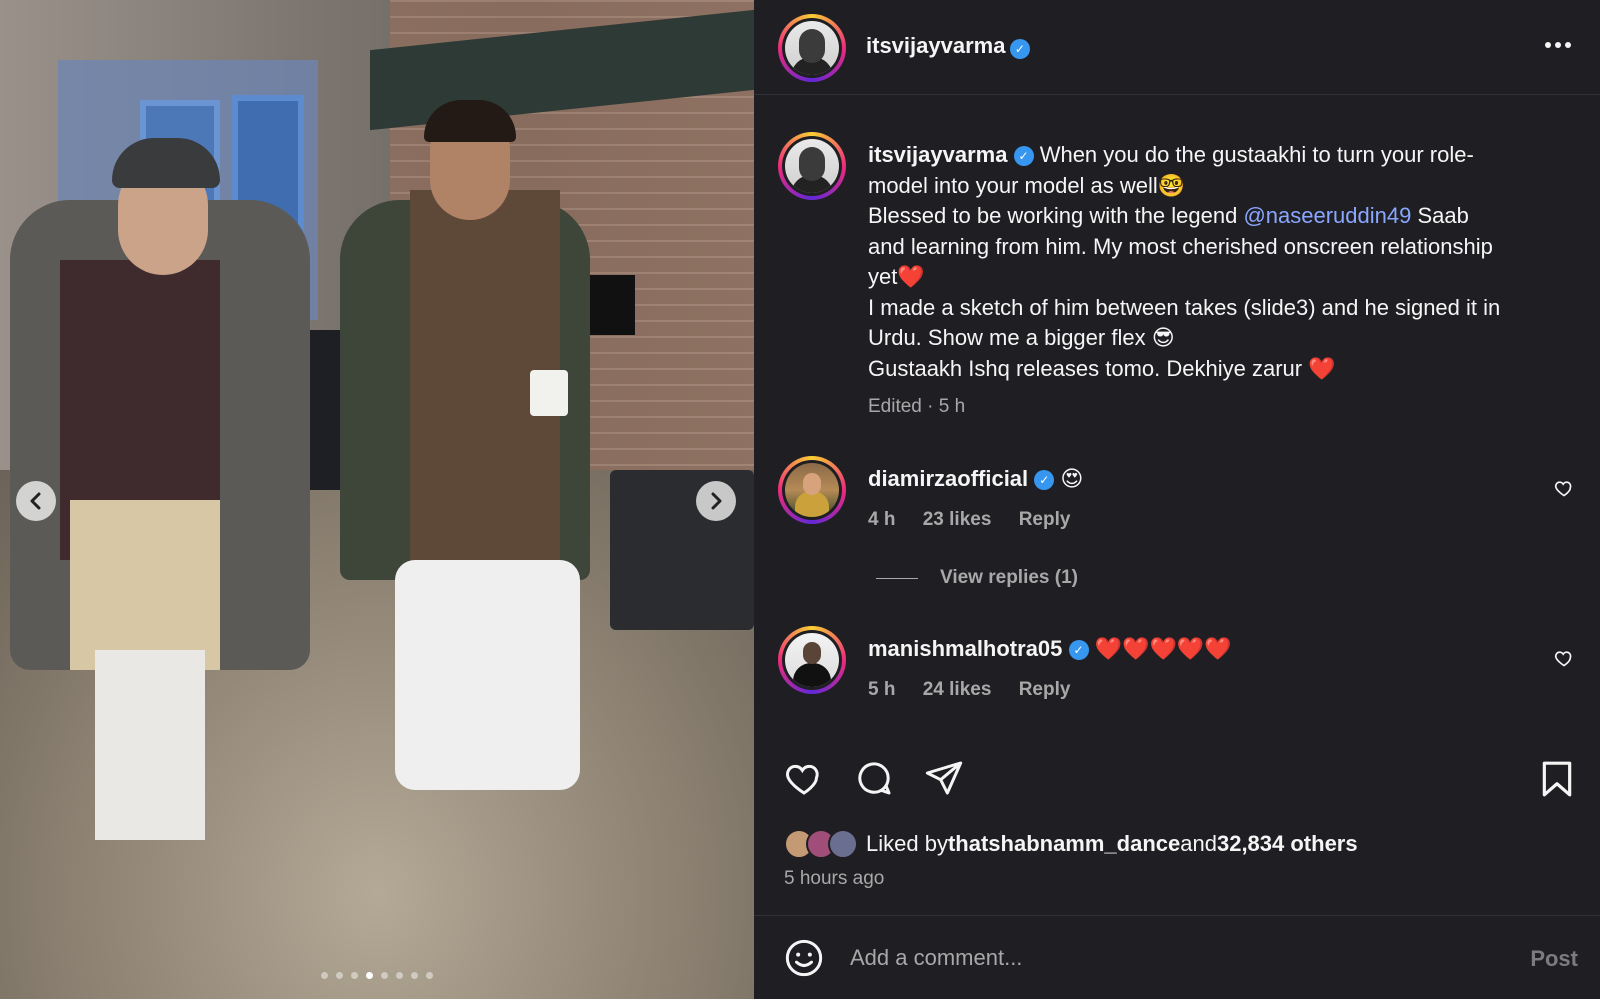 This screenshot has height=999, width=1600. Describe the element at coordinates (937, 154) in the screenshot. I see `caption-username: itsvijayvarma` at that location.